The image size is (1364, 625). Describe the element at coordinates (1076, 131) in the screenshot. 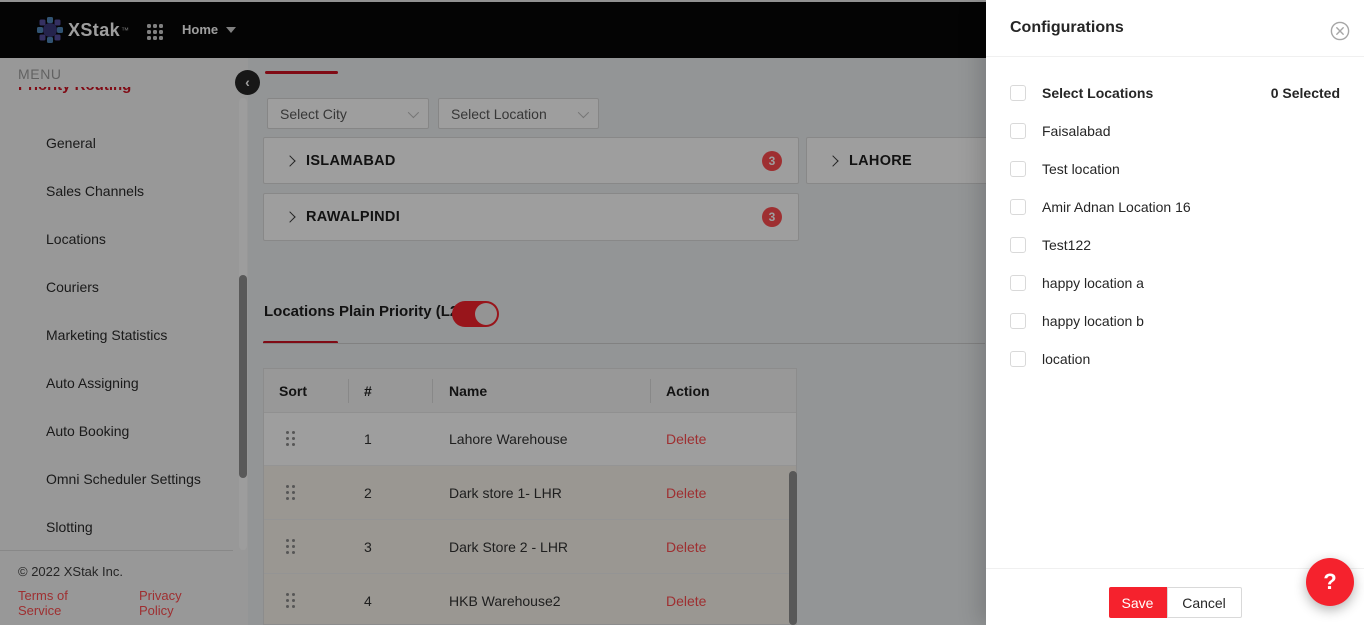

I see `location-option-label: Faisalabad` at that location.